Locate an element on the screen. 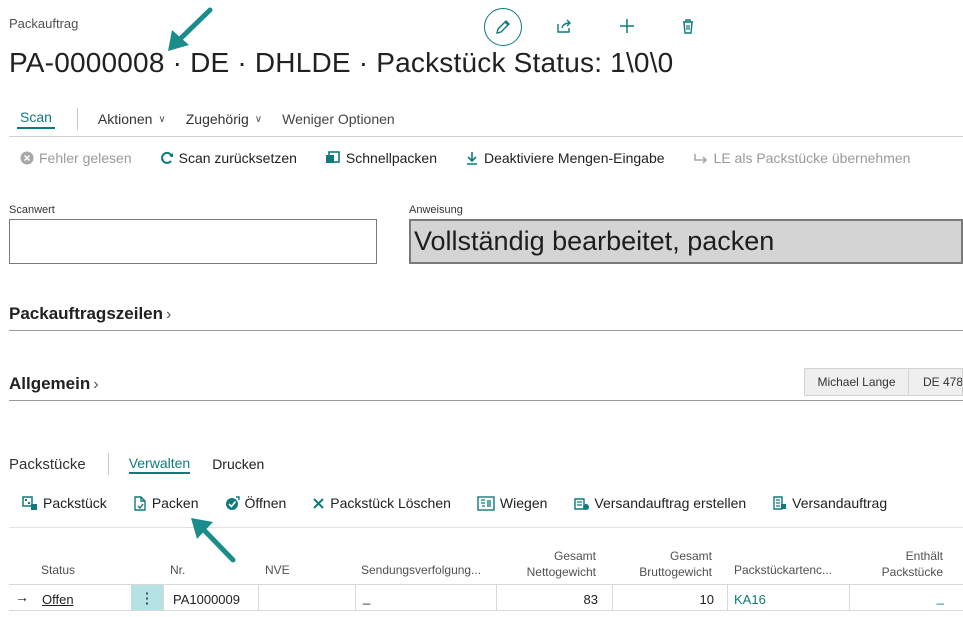 The image size is (963, 617). row-nr: PA1000009 is located at coordinates (206, 599).